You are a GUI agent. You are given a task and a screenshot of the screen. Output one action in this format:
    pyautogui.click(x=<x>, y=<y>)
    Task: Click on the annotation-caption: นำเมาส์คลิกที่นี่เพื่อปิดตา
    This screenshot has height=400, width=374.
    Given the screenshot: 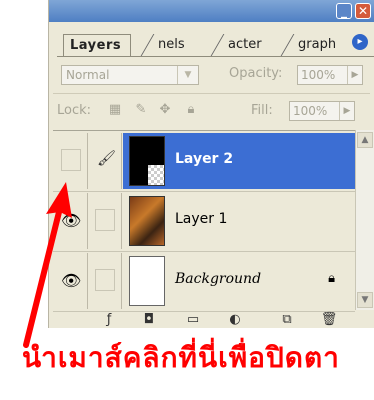 What is the action you would take?
    pyautogui.click(x=181, y=357)
    